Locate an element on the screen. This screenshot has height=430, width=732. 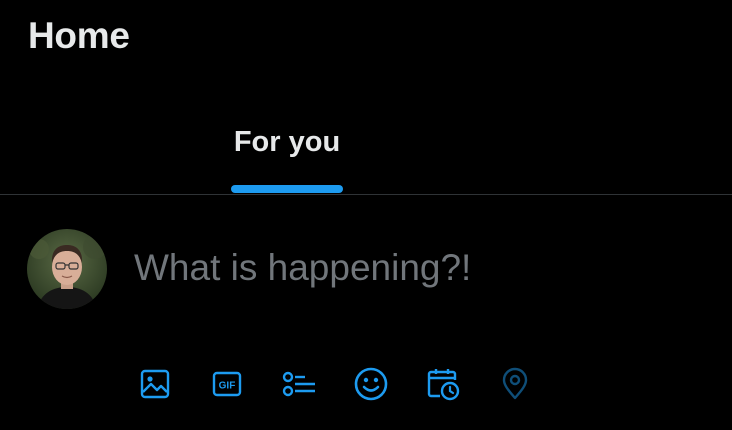
avatar-image is located at coordinates (67, 269).